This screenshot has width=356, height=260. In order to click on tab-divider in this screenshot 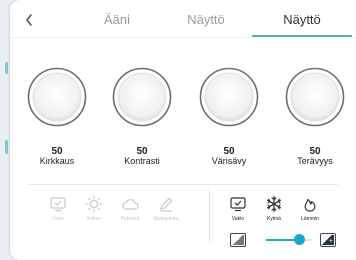, I will do `click(183, 37)`.